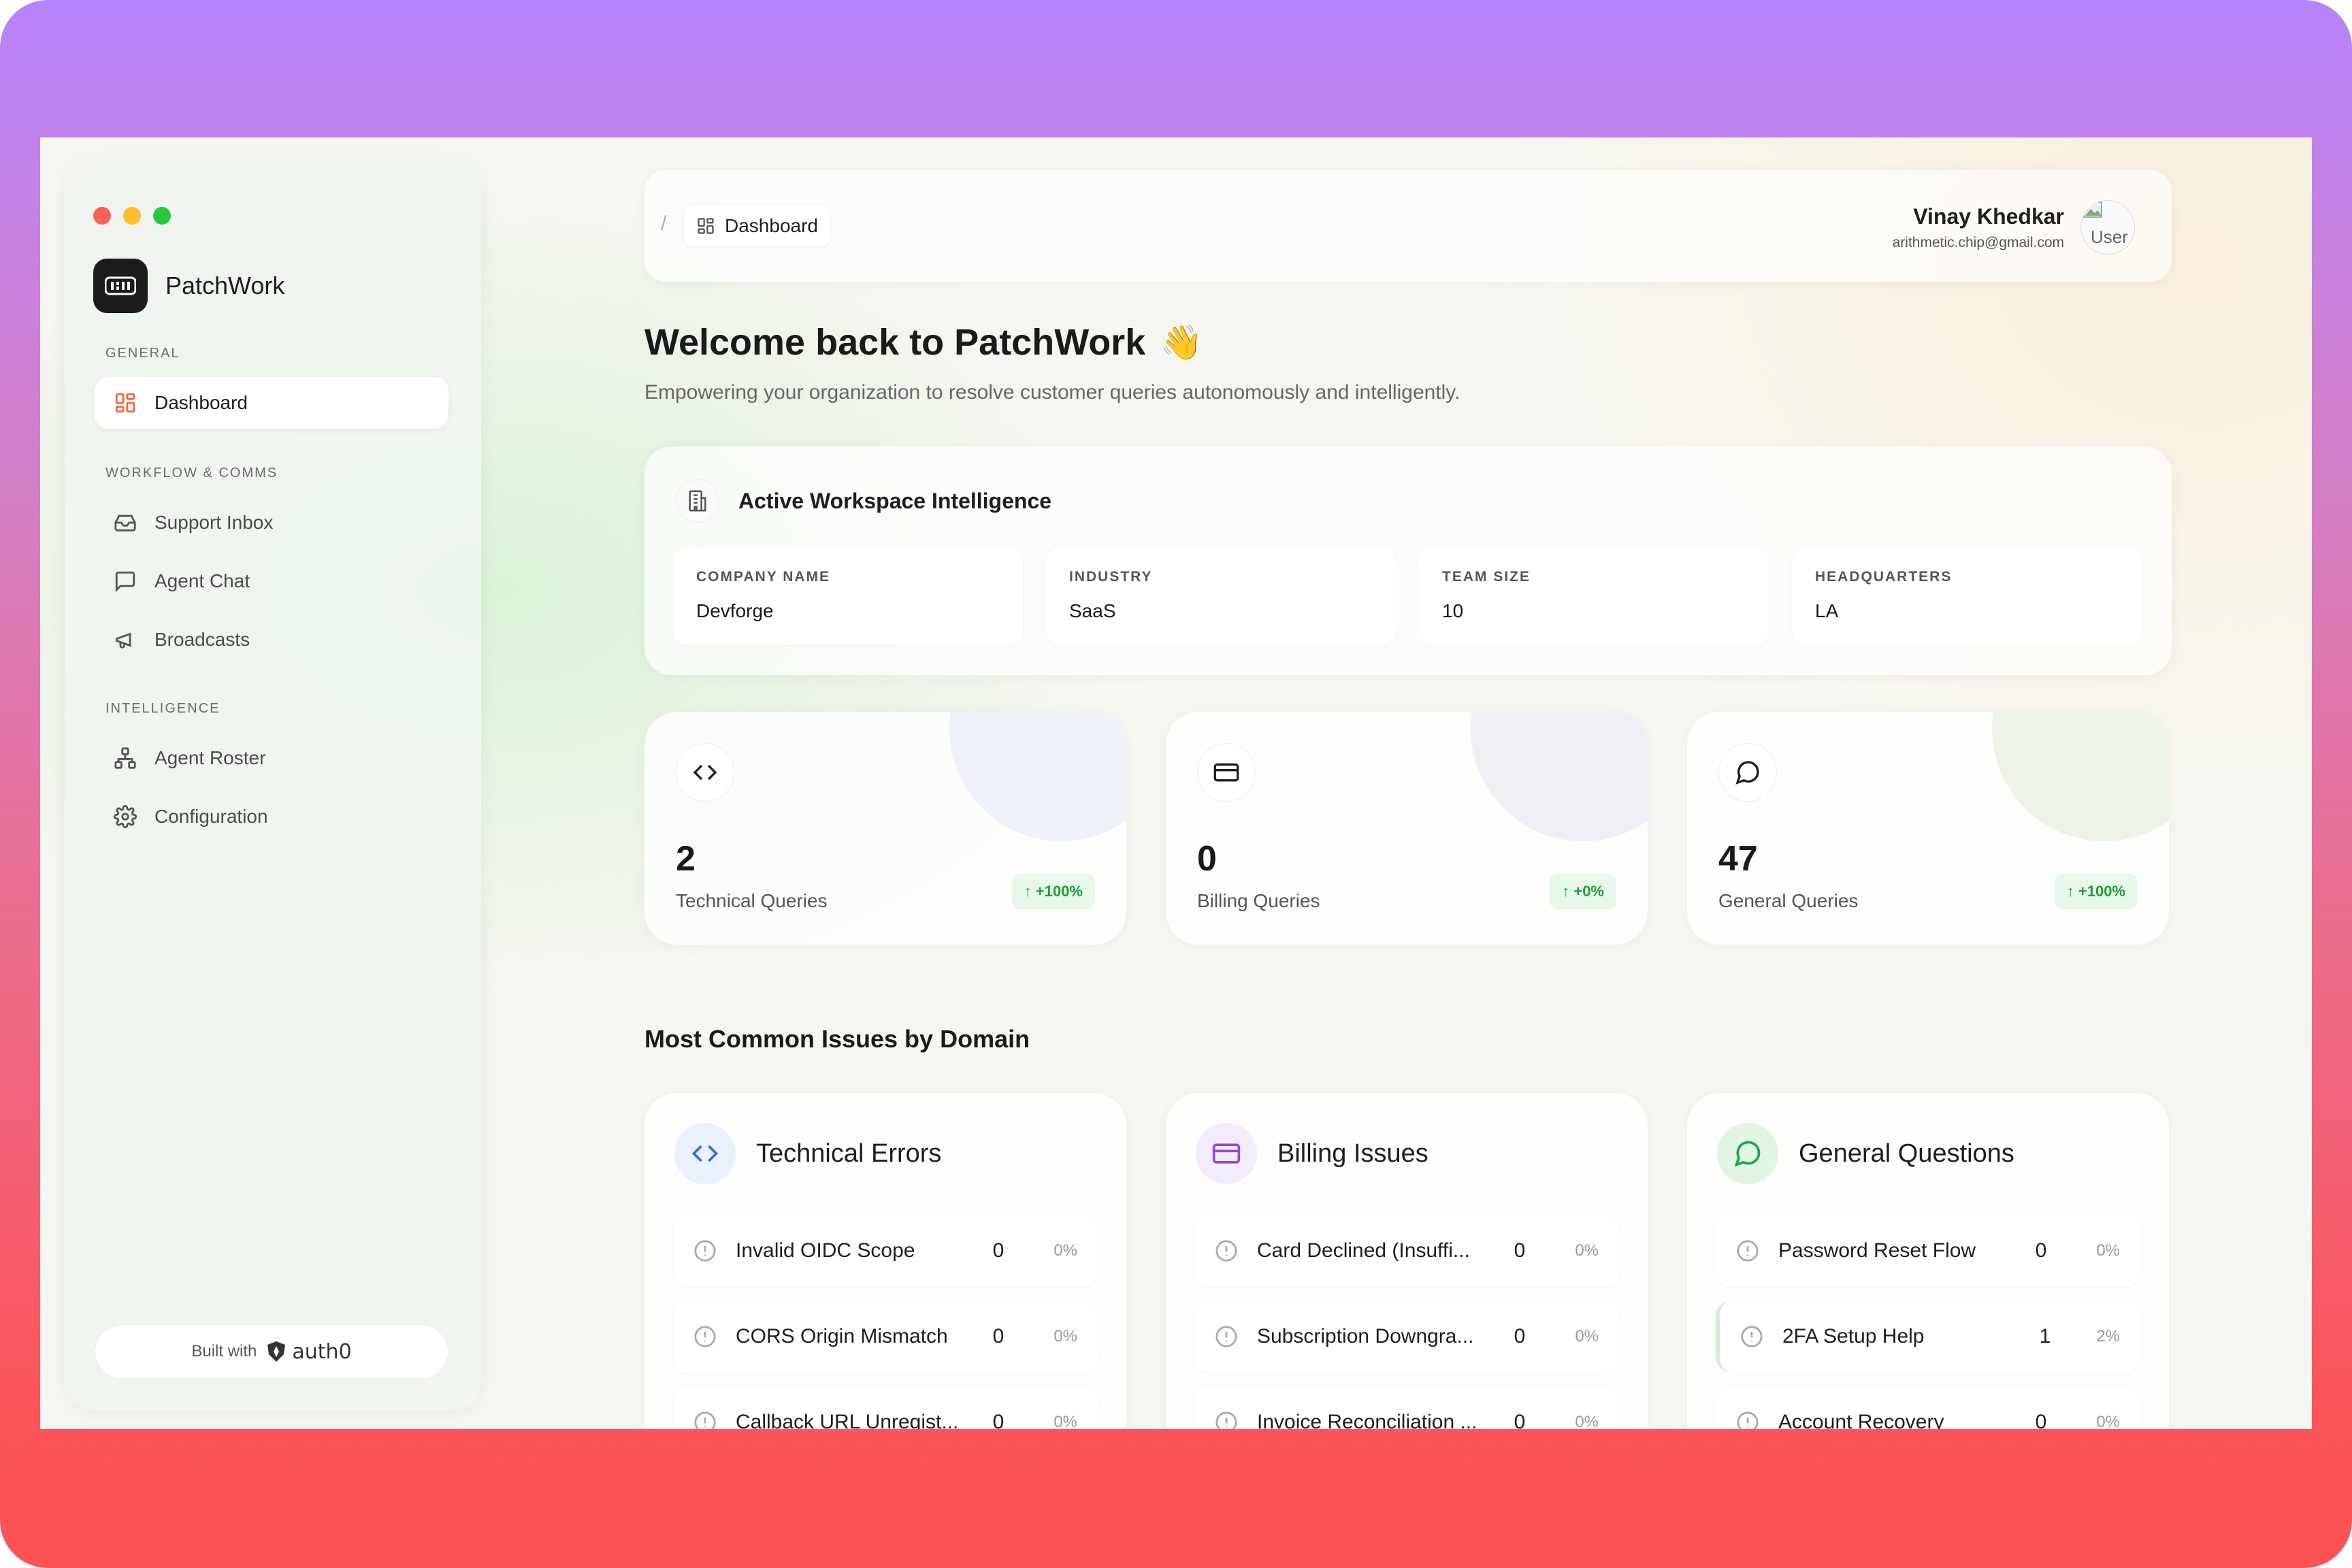  I want to click on avatar: User, so click(2108, 227).